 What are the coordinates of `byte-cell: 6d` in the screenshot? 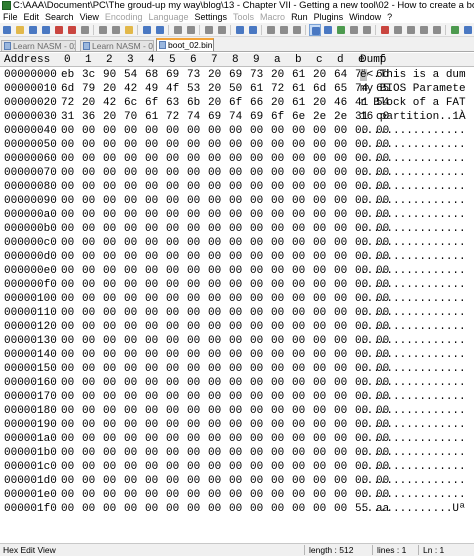 It's located at (319, 89).